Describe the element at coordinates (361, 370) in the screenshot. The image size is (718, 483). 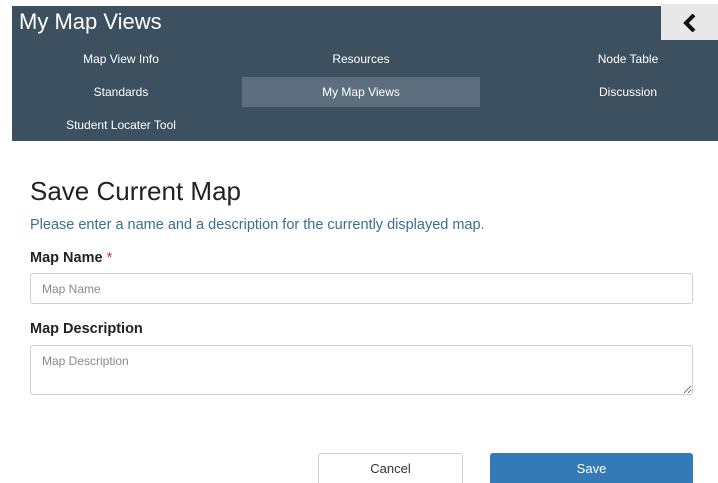
I see `map-description-input` at that location.